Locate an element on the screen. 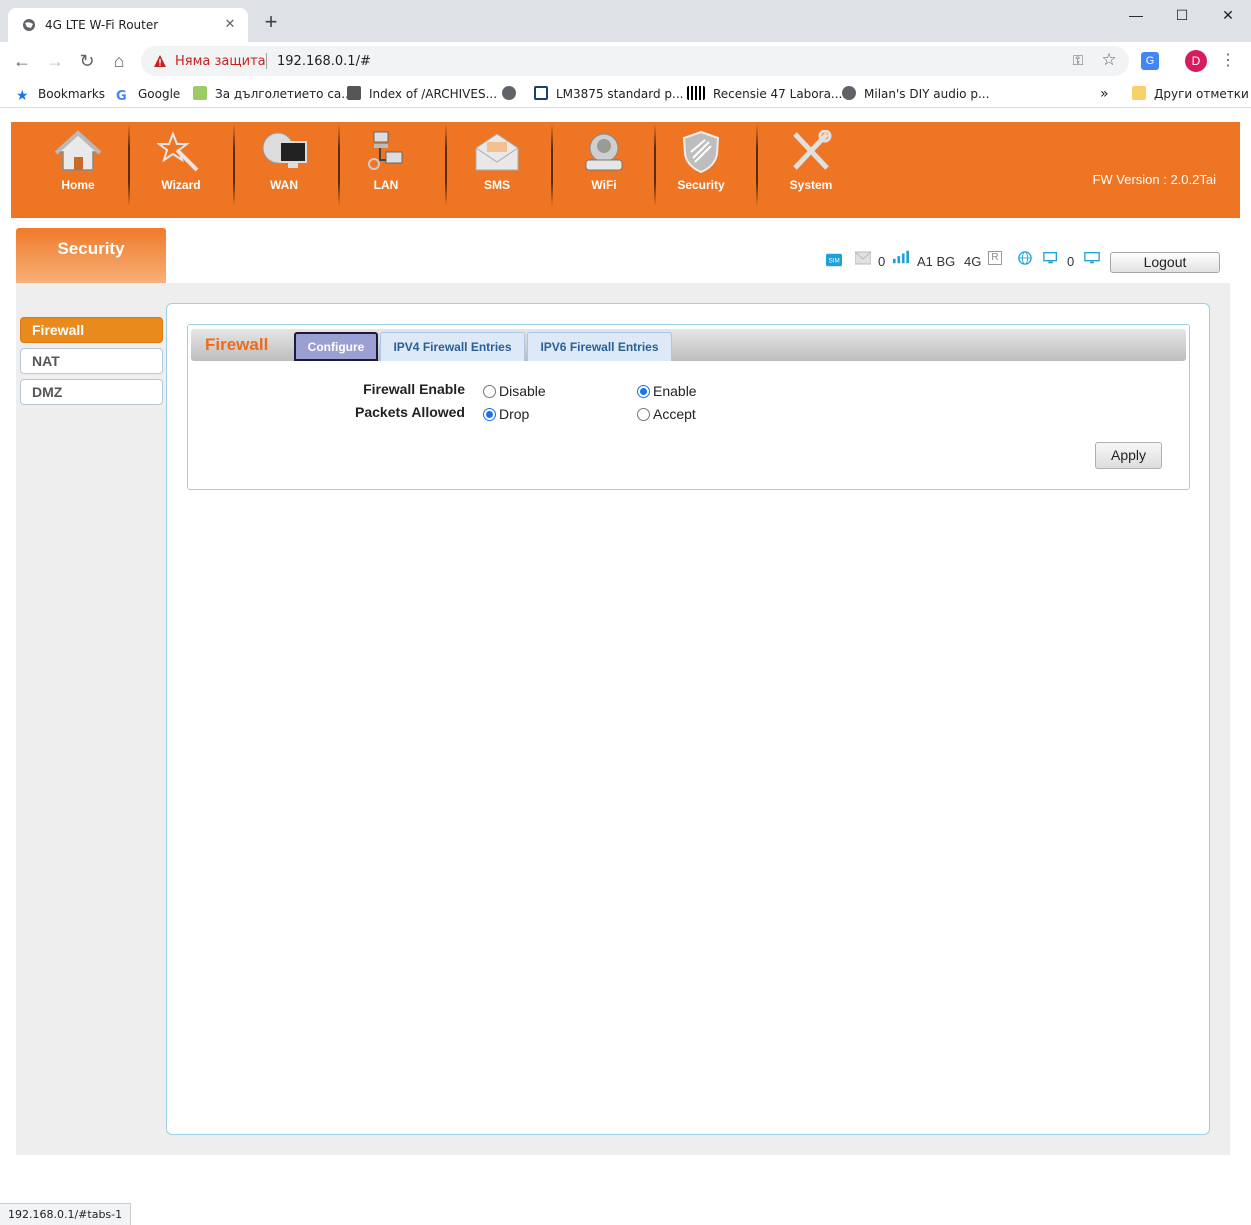  svg-text: SIM is located at coordinates (834, 261).